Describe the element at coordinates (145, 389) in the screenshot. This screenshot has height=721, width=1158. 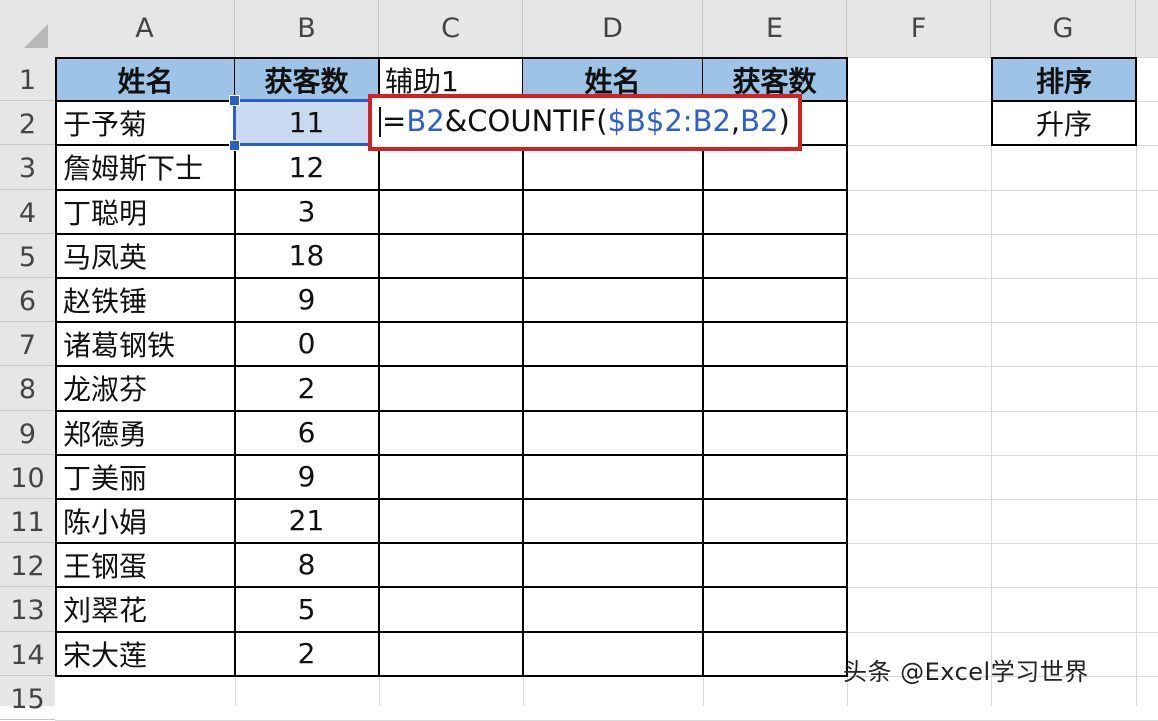
I see `name-cell: 龙淑芬` at that location.